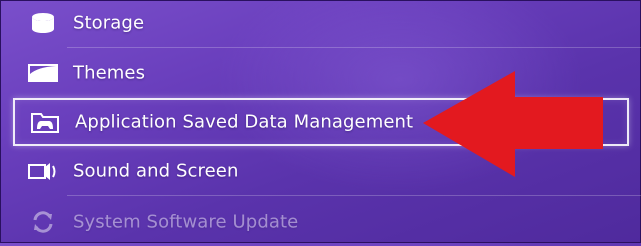 This screenshot has width=641, height=246. Describe the element at coordinates (109, 73) in the screenshot. I see `menu-item-label: Themes` at that location.